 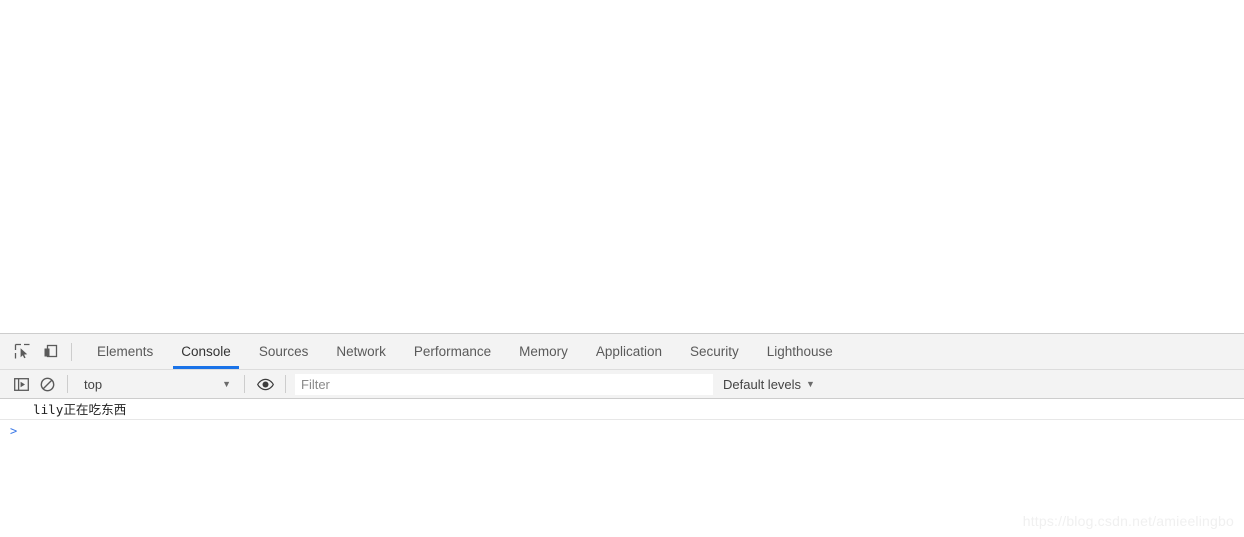 I want to click on tab-memory: Memory, so click(x=543, y=351).